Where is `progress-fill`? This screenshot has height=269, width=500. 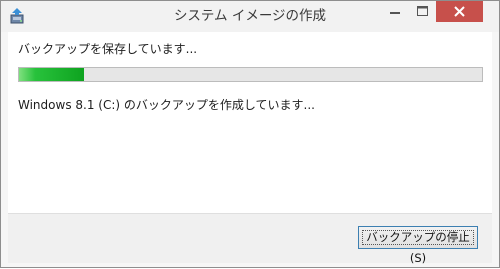 progress-fill is located at coordinates (51, 74).